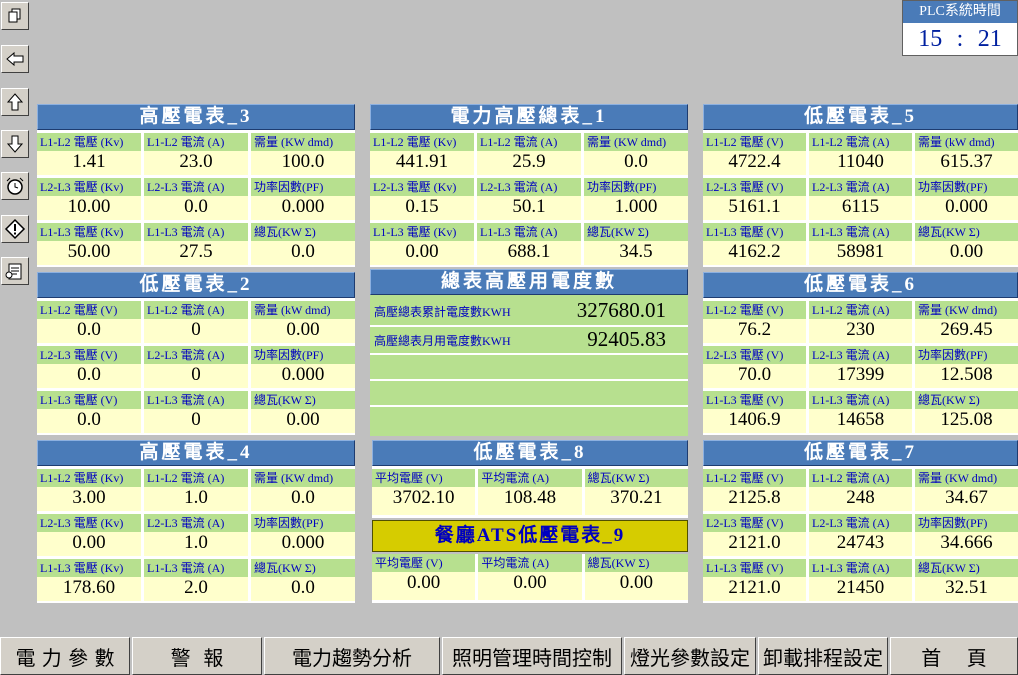 This screenshot has height=675, width=1018. I want to click on reading-cell: L1-L3 電流 (A) 21450, so click(860, 580).